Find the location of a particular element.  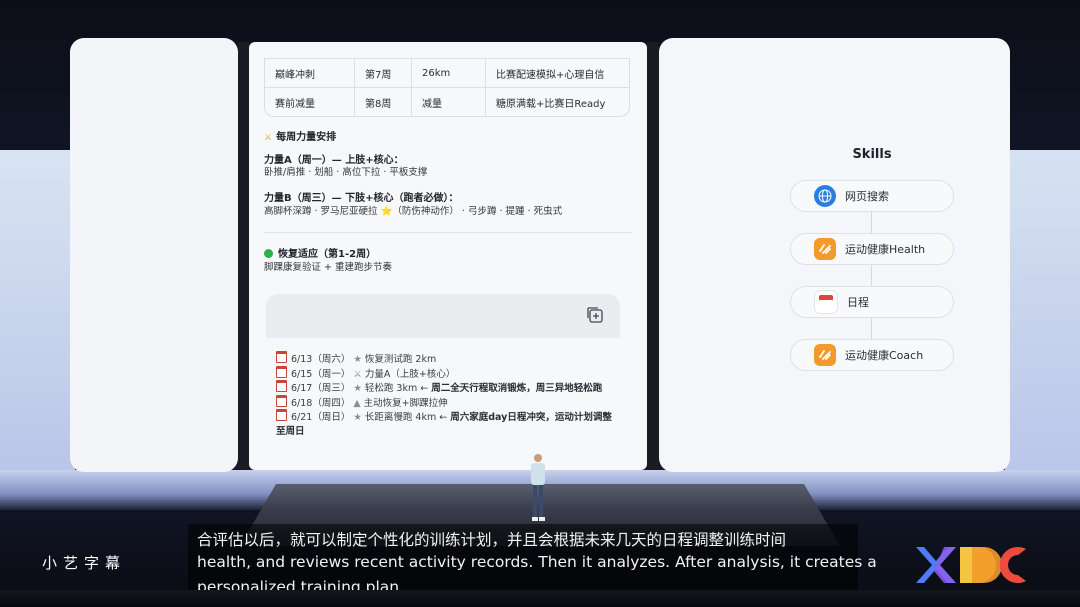

skill-label: 日程 is located at coordinates (858, 302).